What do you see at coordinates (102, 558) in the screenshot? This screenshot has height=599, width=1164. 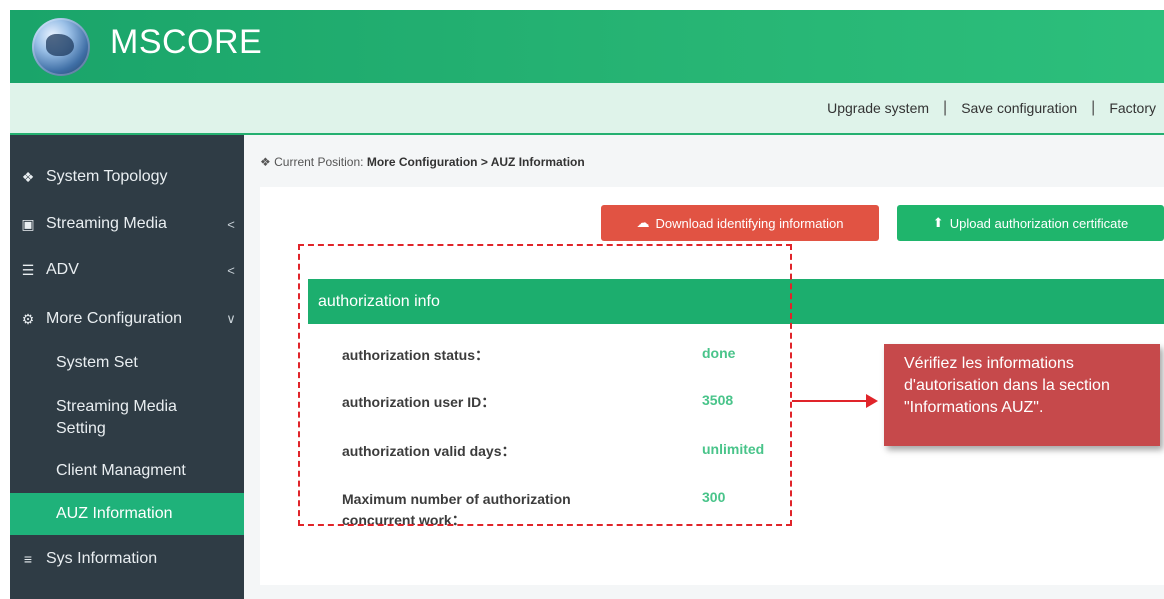 I see `sidebar-item-label: Sys Information` at bounding box center [102, 558].